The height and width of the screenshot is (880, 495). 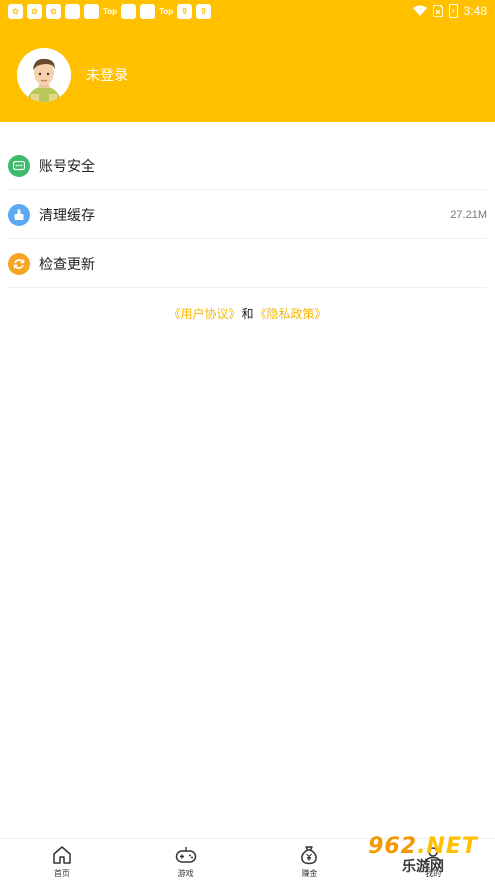 I want to click on wifi-icon, so click(x=419, y=10).